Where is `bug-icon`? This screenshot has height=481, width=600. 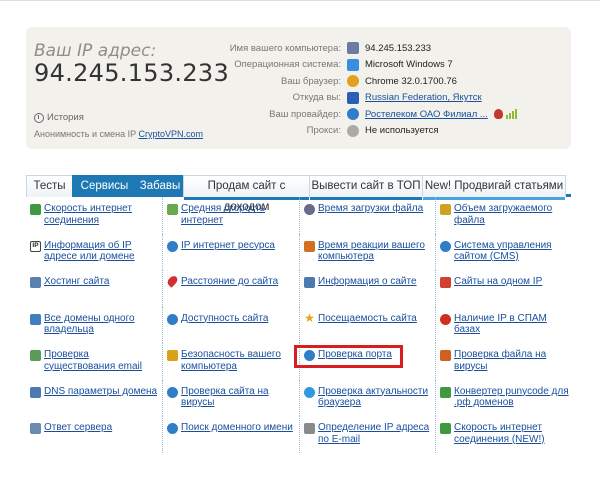
bug-icon is located at coordinates (498, 114).